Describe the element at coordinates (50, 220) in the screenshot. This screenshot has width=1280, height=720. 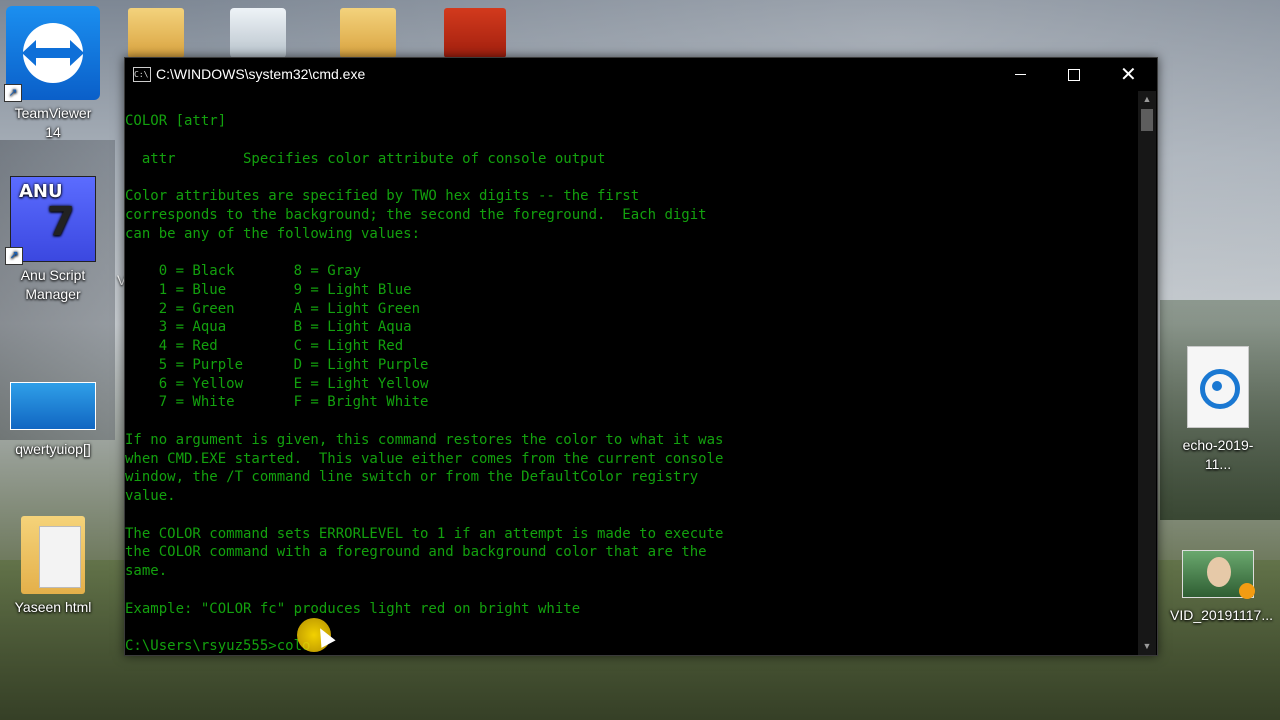
I see `anu-script-icon: ANU 7 ↗` at that location.